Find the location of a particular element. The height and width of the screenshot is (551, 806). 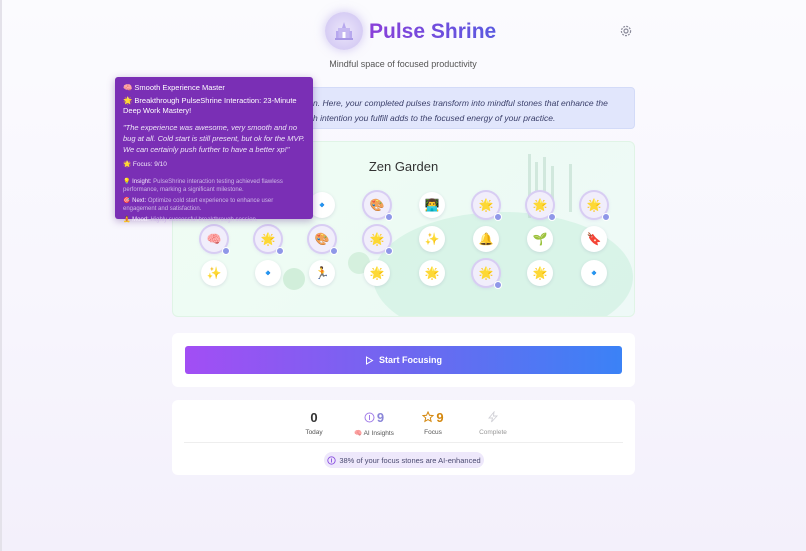

play-icon is located at coordinates (369, 360).